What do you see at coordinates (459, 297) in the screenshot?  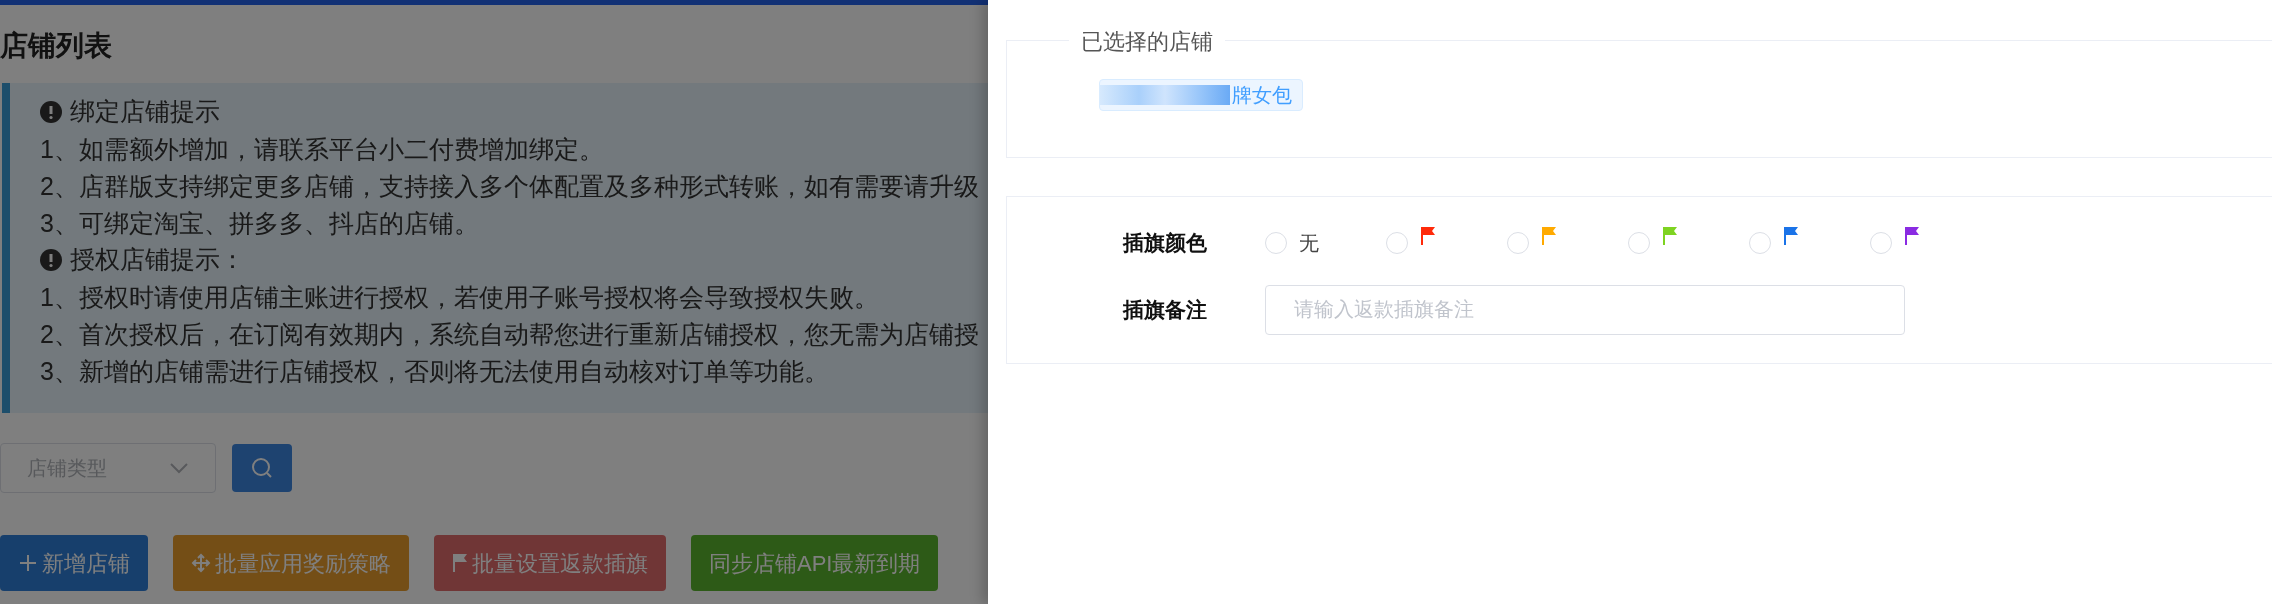 I see `notice-line: 1、授权时请使用店铺主账进行授权，若使用子账号授权将会导致授权失败。` at bounding box center [459, 297].